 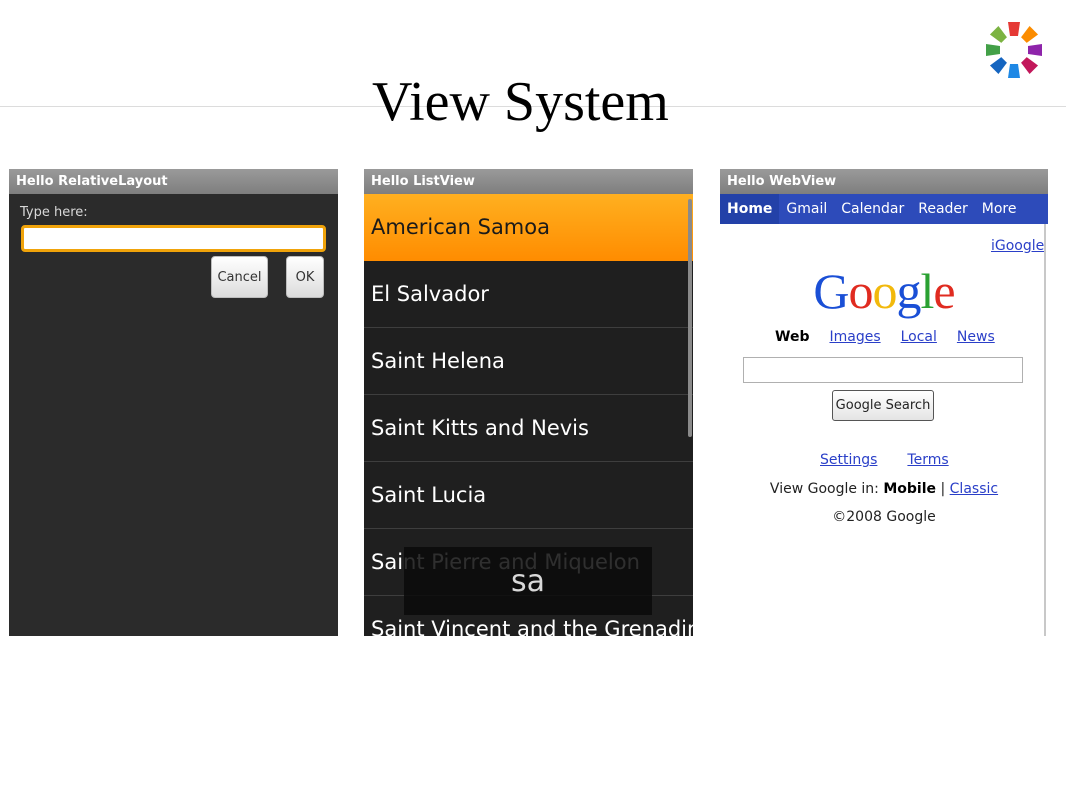 What do you see at coordinates (528, 361) in the screenshot?
I see `list-item: Saint Helena` at bounding box center [528, 361].